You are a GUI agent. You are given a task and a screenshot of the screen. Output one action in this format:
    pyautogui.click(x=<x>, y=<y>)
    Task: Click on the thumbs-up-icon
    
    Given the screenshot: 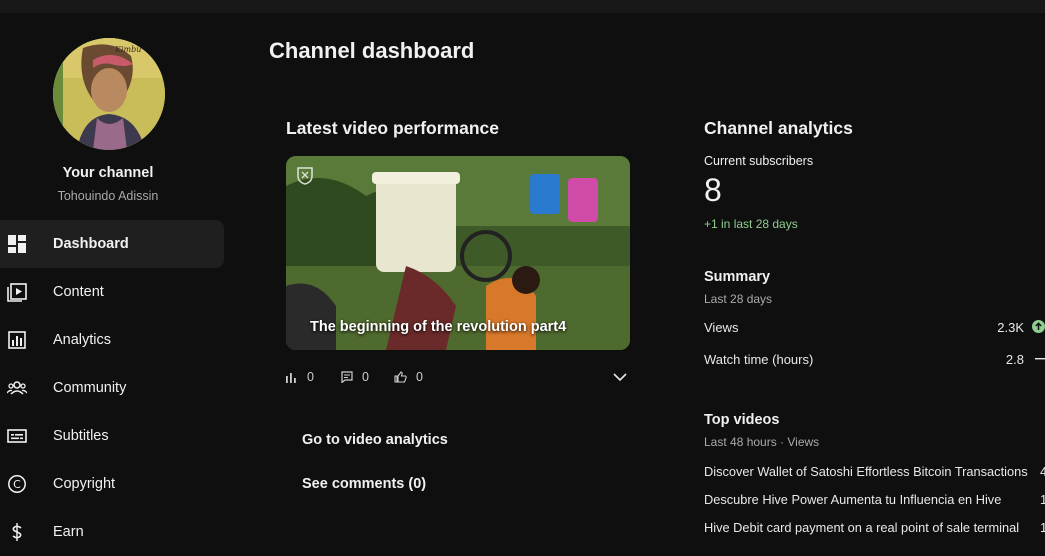 What is the action you would take?
    pyautogui.click(x=400, y=377)
    